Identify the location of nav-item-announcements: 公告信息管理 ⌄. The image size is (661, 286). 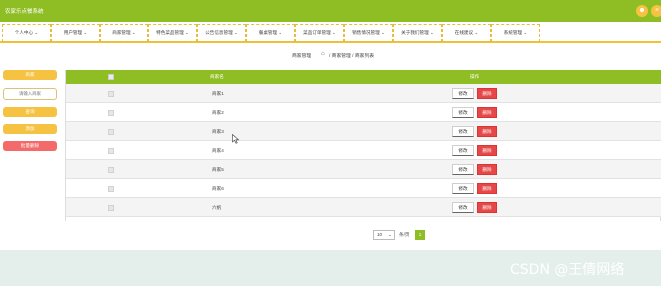
(221, 33).